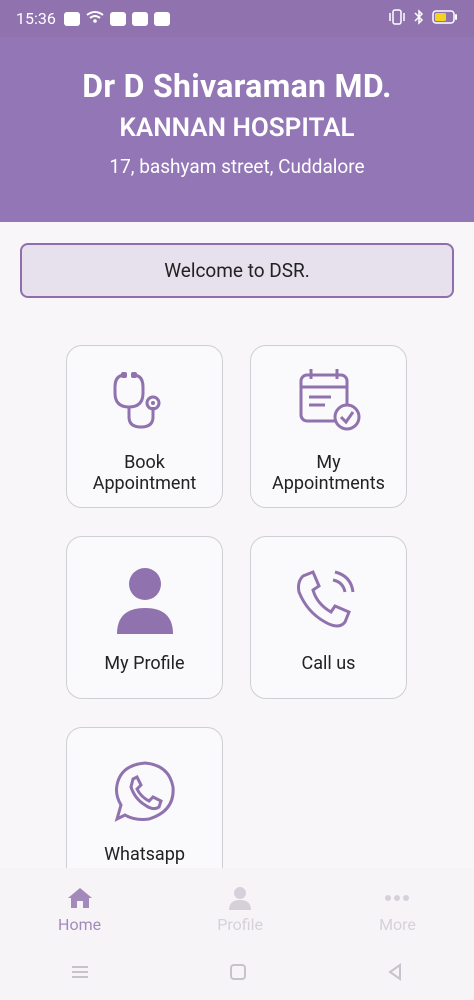 This screenshot has height=1000, width=474. Describe the element at coordinates (80, 924) in the screenshot. I see `nav-home-label: Home` at that location.